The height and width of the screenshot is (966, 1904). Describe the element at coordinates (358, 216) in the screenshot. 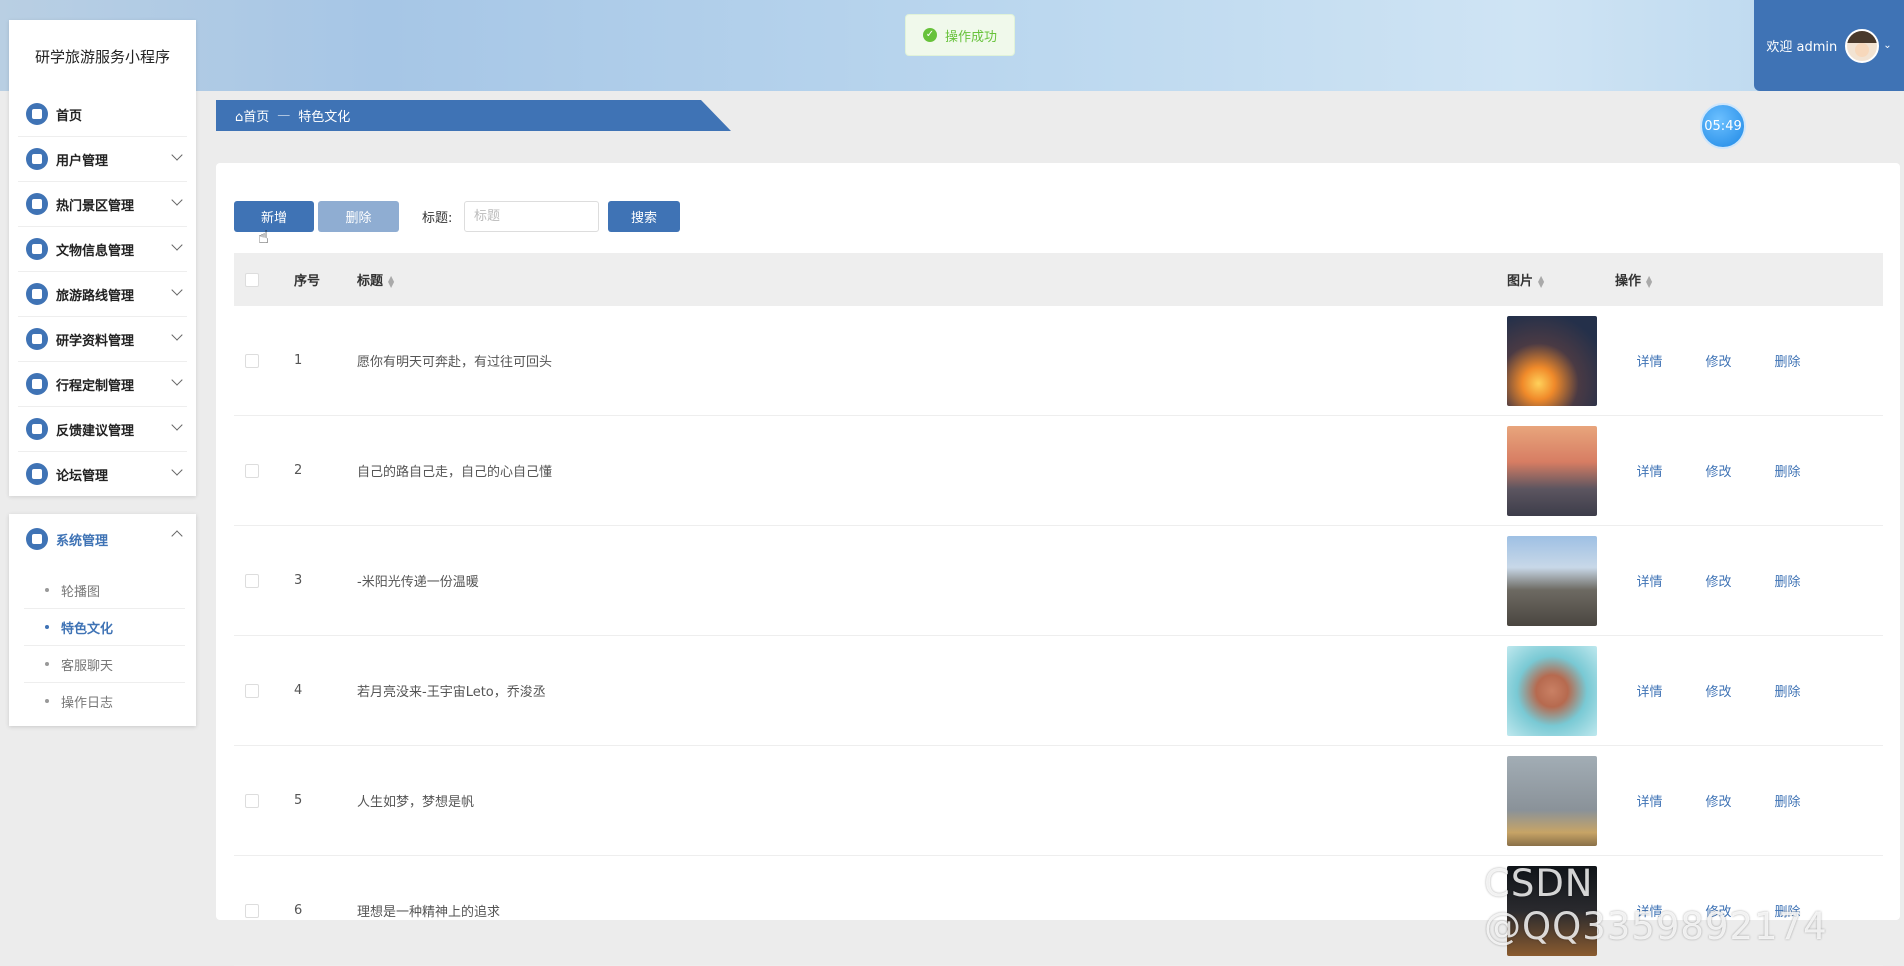

I see `delete-button: 删除` at that location.